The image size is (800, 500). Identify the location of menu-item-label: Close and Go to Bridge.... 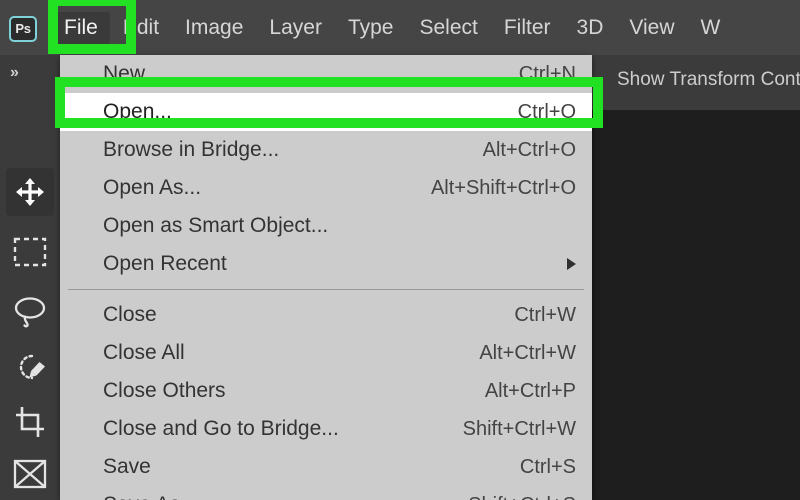
(221, 428).